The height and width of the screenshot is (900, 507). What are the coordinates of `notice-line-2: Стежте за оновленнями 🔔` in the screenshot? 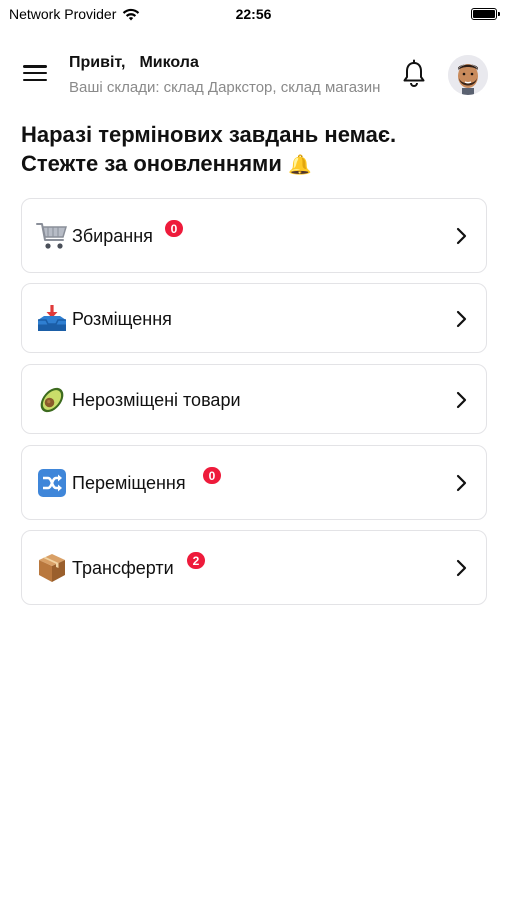 It's located at (256, 164).